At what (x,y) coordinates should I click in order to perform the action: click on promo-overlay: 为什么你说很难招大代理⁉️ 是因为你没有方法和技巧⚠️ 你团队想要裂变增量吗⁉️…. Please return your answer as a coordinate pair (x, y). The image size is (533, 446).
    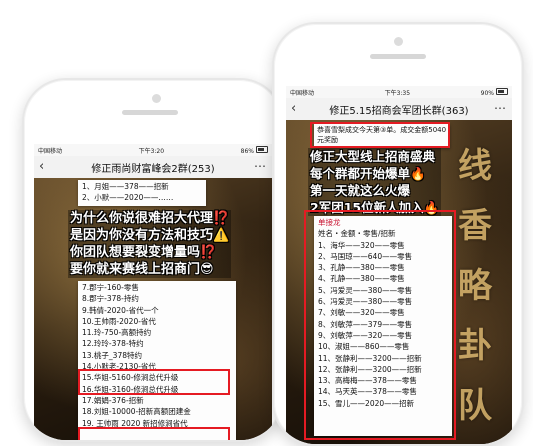
    Looking at the image, I should click on (150, 244).